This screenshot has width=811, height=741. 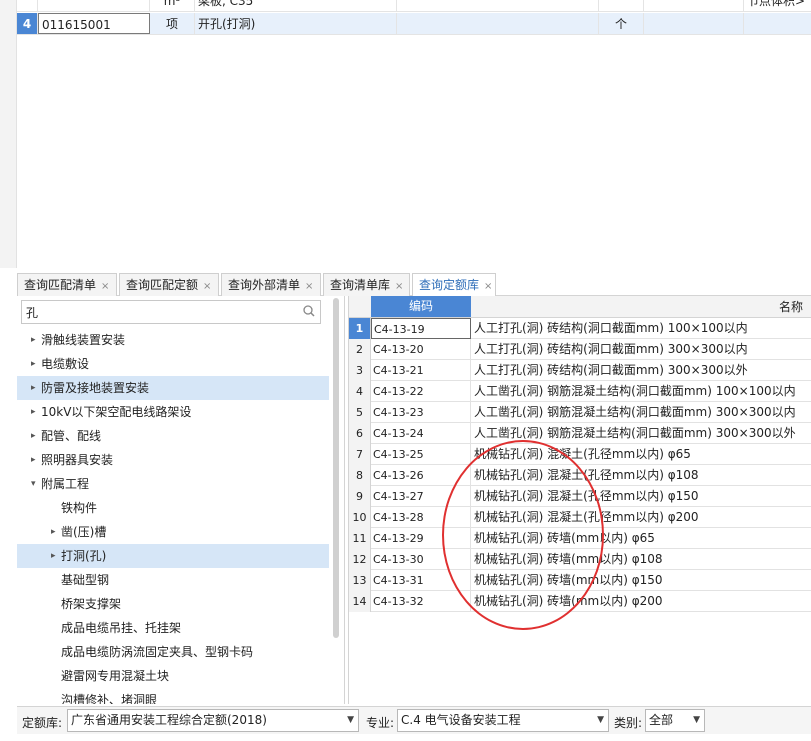 What do you see at coordinates (421, 475) in the screenshot?
I see `quota-code-cell: C4-13-26` at bounding box center [421, 475].